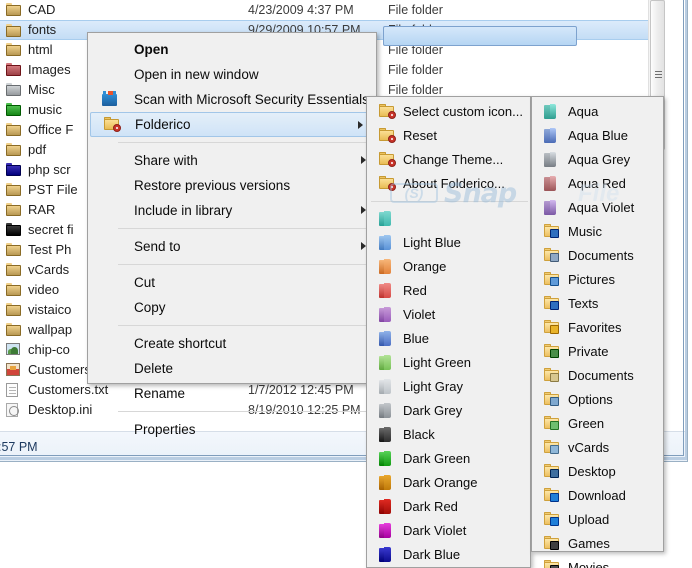 The image size is (692, 568). Describe the element at coordinates (448, 459) in the screenshot. I see `theme-item-dark-green: Dark Green` at that location.